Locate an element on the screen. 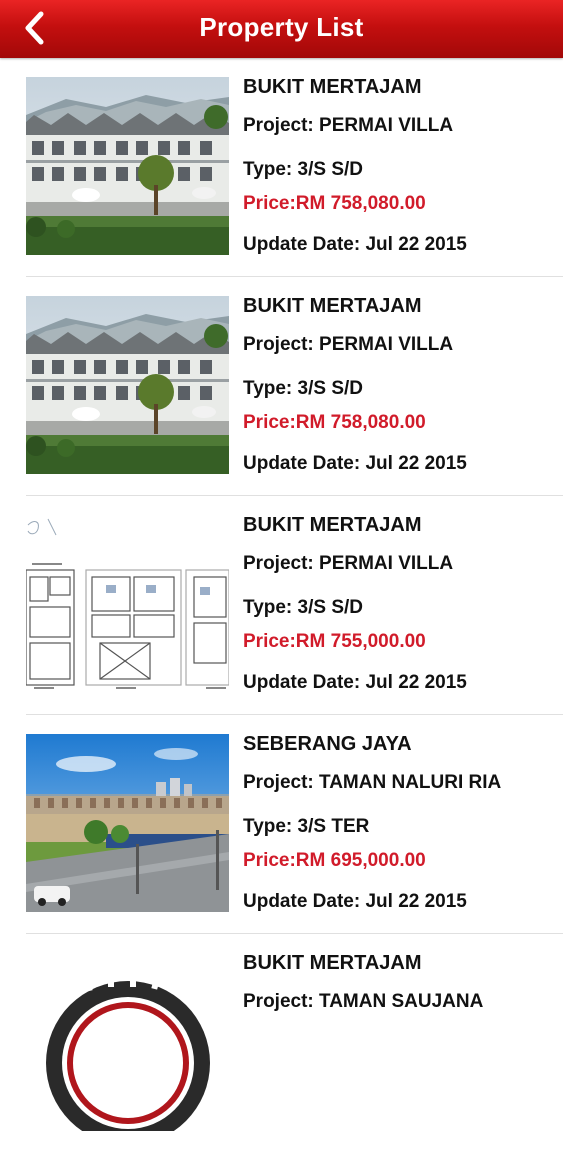  property-location: SEBERANG JAYA is located at coordinates (327, 744).